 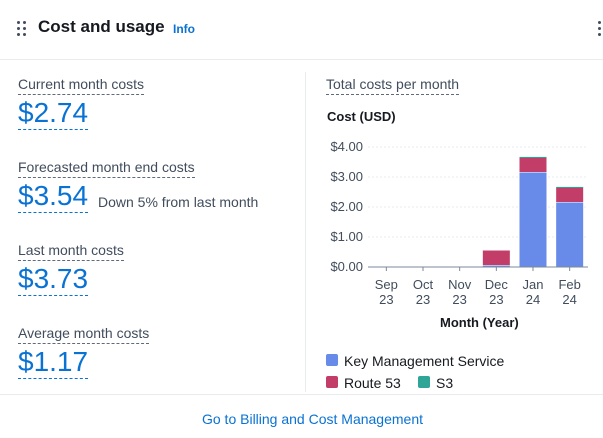 What do you see at coordinates (53, 279) in the screenshot?
I see `last-month-costs-value: $3.73` at bounding box center [53, 279].